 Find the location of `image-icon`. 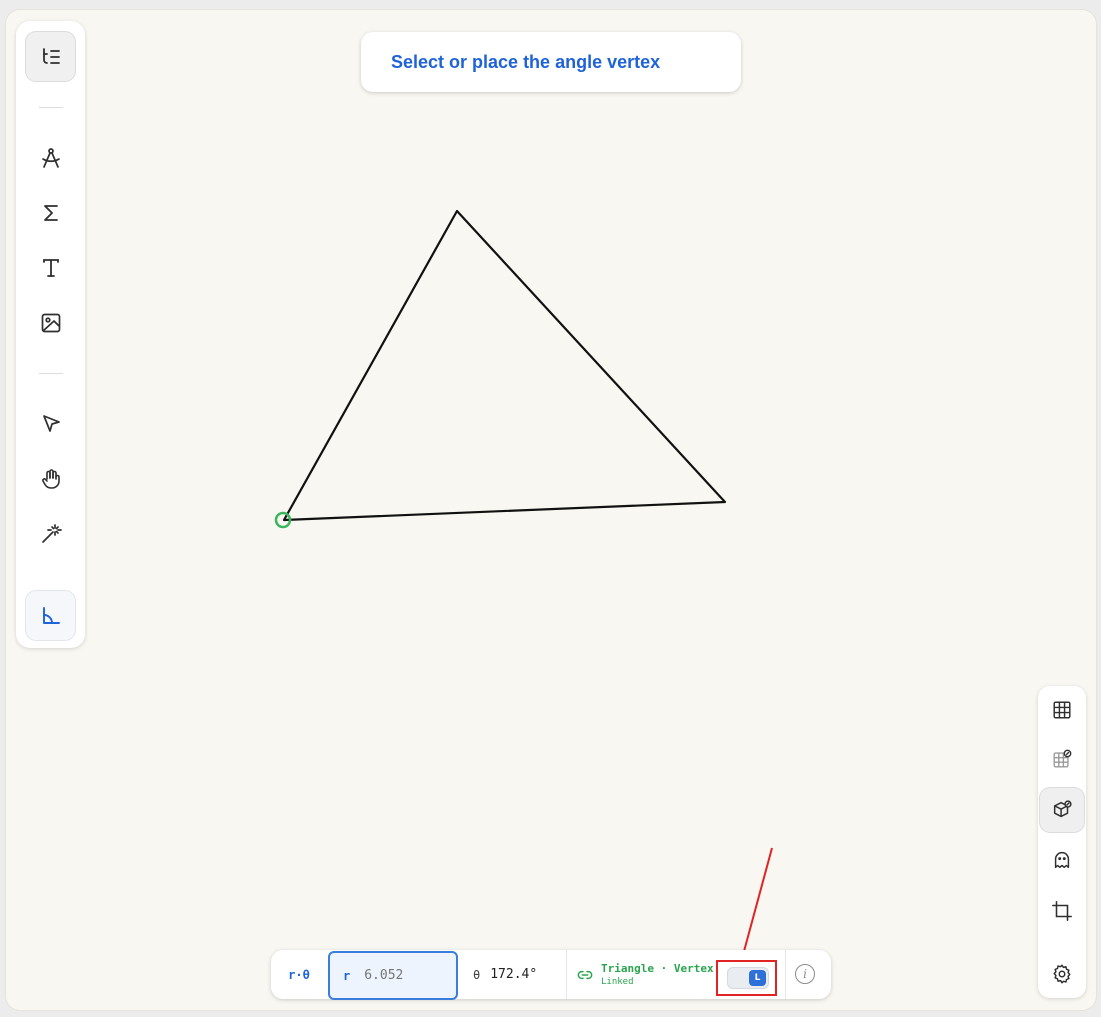

image-icon is located at coordinates (50, 322).